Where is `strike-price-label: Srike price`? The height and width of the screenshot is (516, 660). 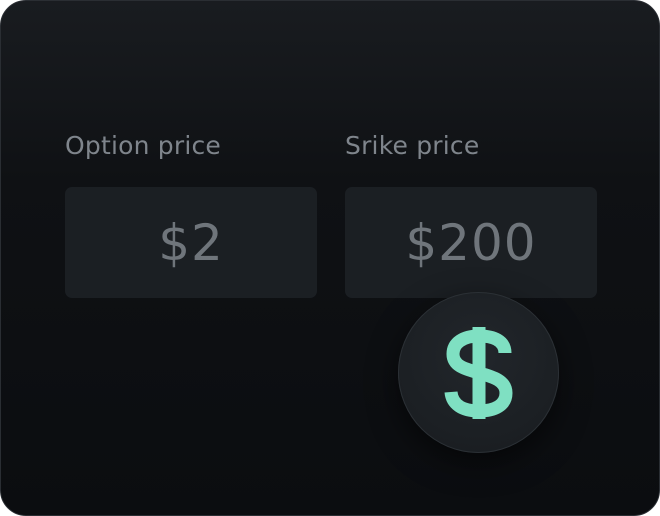
strike-price-label: Srike price is located at coordinates (412, 145).